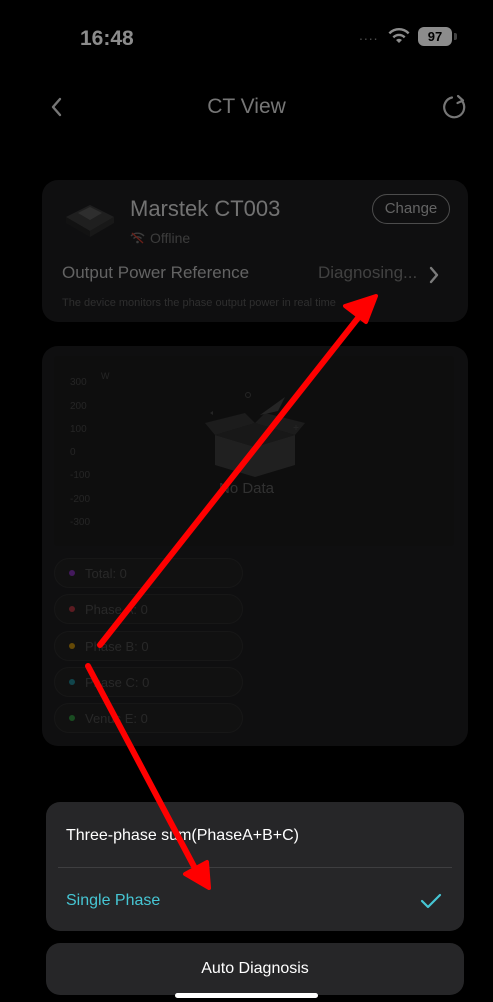 The image size is (493, 1002). Describe the element at coordinates (255, 867) in the screenshot. I see `divider` at that location.